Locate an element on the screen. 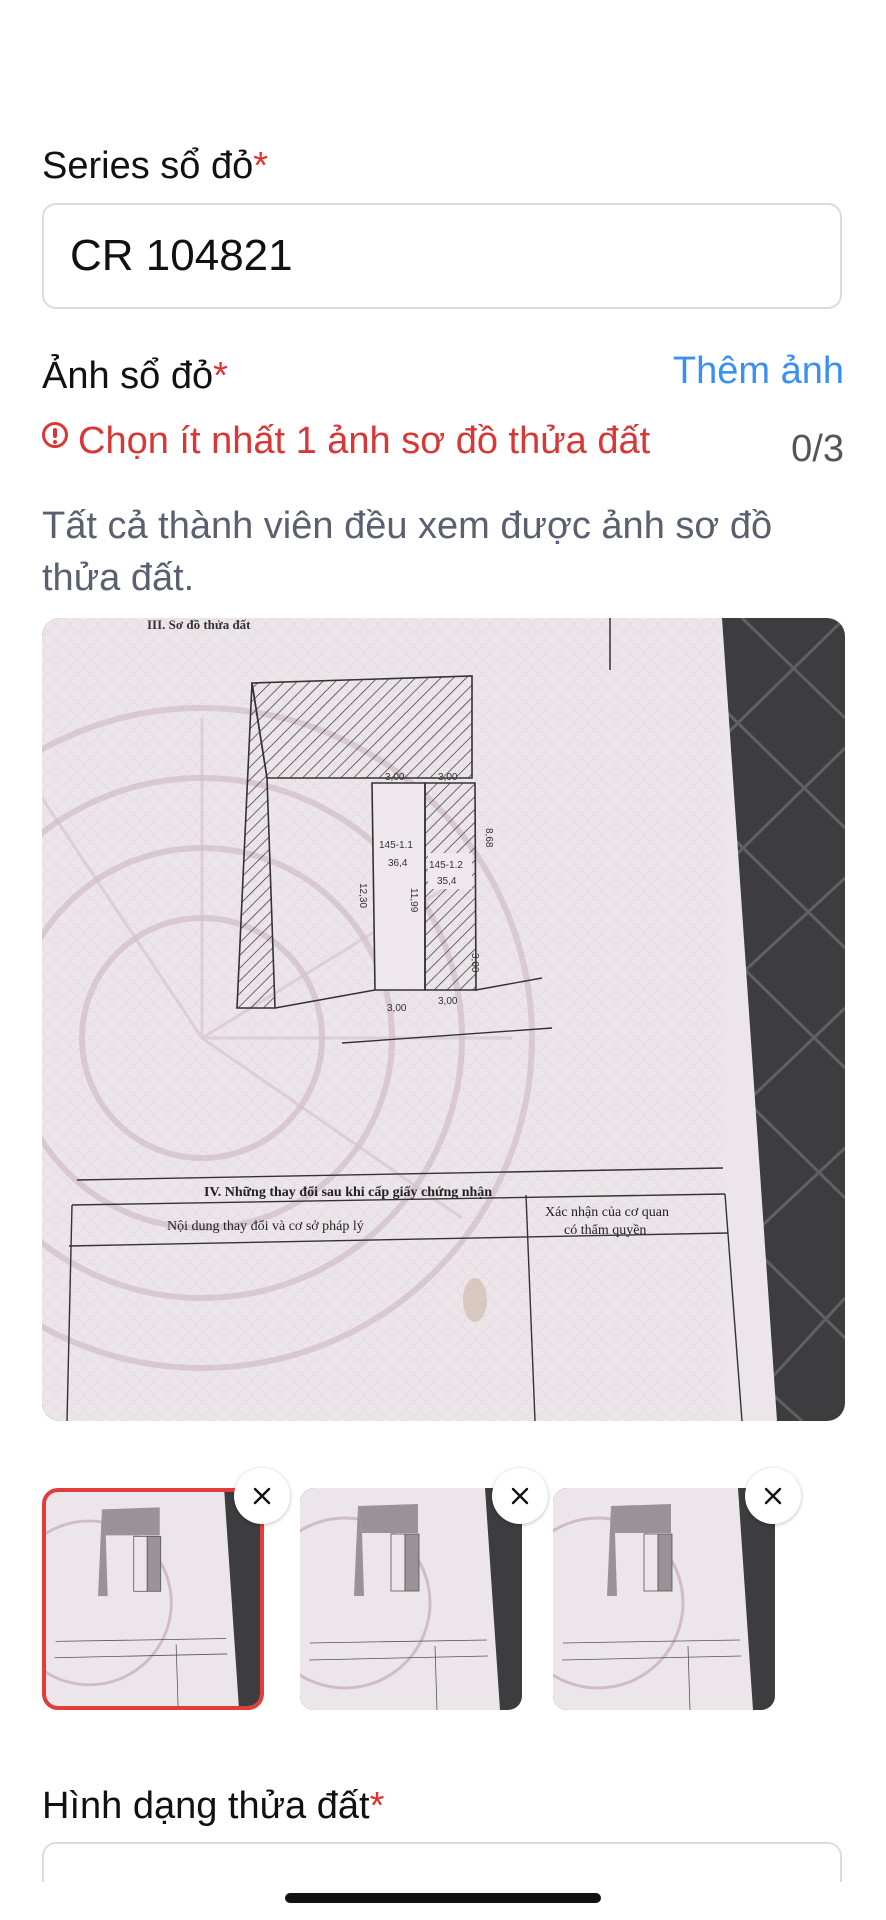 Image resolution: width=886 pixels, height=1920 pixels. photos-error: Chọn ít nhất 1 ảnh sơ đồ thửa đất is located at coordinates (346, 441).